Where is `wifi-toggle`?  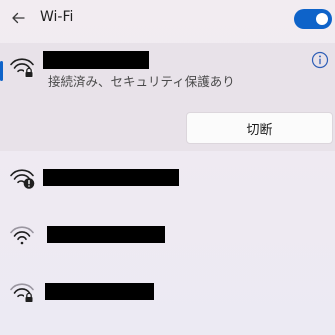
wifi-toggle is located at coordinates (313, 19).